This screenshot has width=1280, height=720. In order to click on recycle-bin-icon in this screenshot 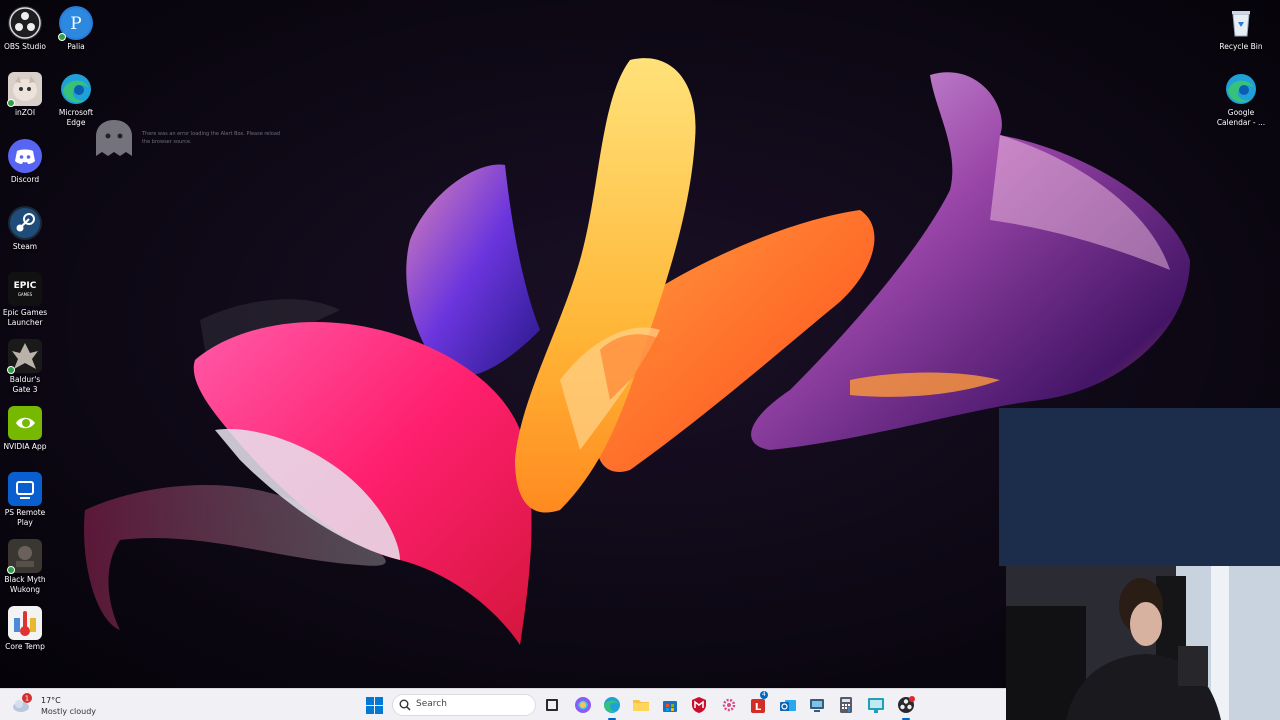, I will do `click(1241, 23)`.